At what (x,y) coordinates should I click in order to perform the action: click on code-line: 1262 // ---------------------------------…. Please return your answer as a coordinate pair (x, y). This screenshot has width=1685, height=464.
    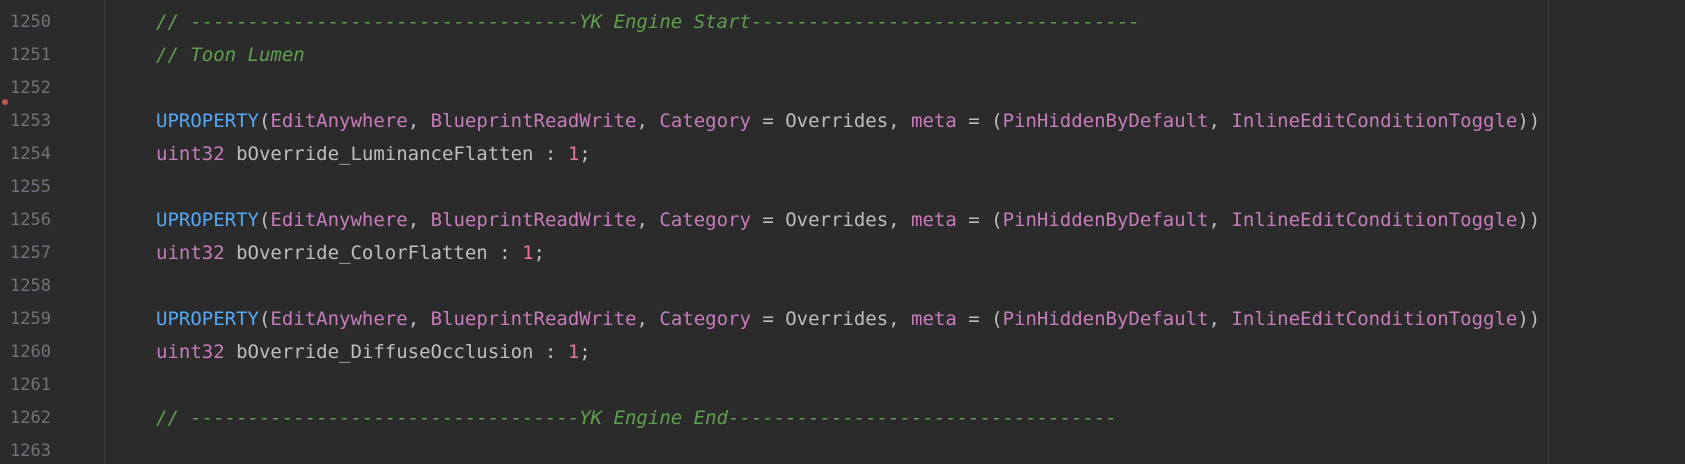
    Looking at the image, I should click on (842, 418).